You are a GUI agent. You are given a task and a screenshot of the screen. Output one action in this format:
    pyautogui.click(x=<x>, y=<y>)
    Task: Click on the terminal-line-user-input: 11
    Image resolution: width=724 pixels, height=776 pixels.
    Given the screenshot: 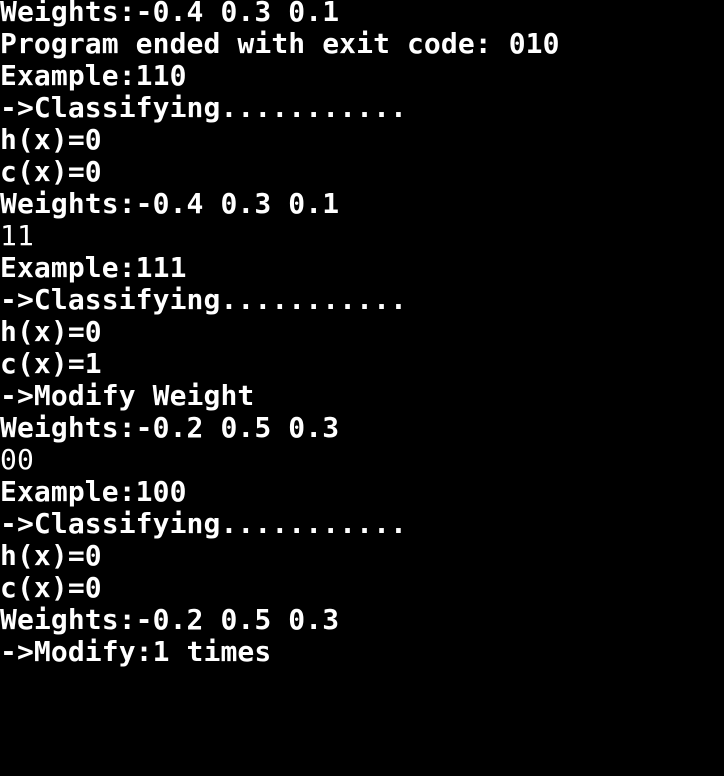 What is the action you would take?
    pyautogui.click(x=17, y=235)
    